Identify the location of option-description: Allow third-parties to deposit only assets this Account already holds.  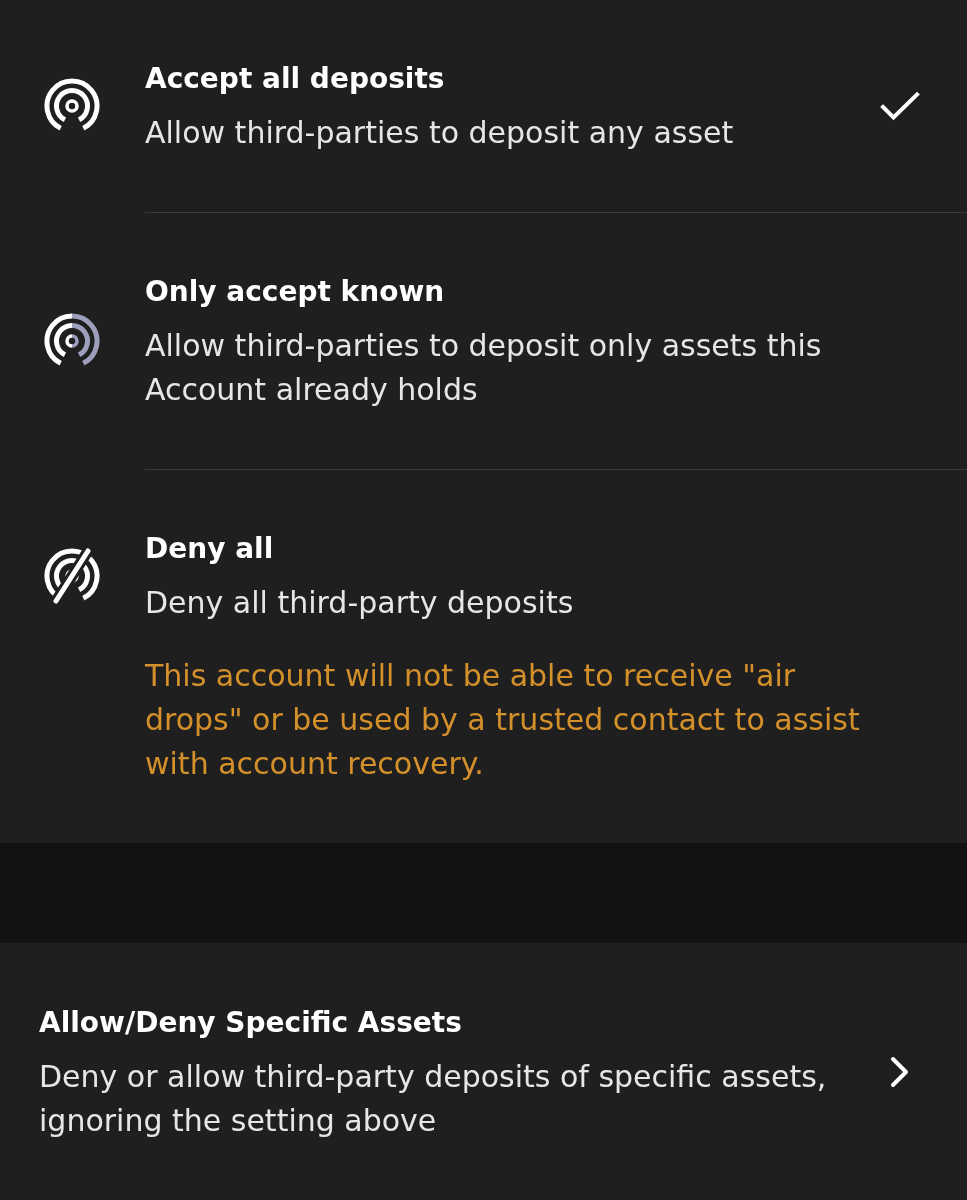
(484, 368).